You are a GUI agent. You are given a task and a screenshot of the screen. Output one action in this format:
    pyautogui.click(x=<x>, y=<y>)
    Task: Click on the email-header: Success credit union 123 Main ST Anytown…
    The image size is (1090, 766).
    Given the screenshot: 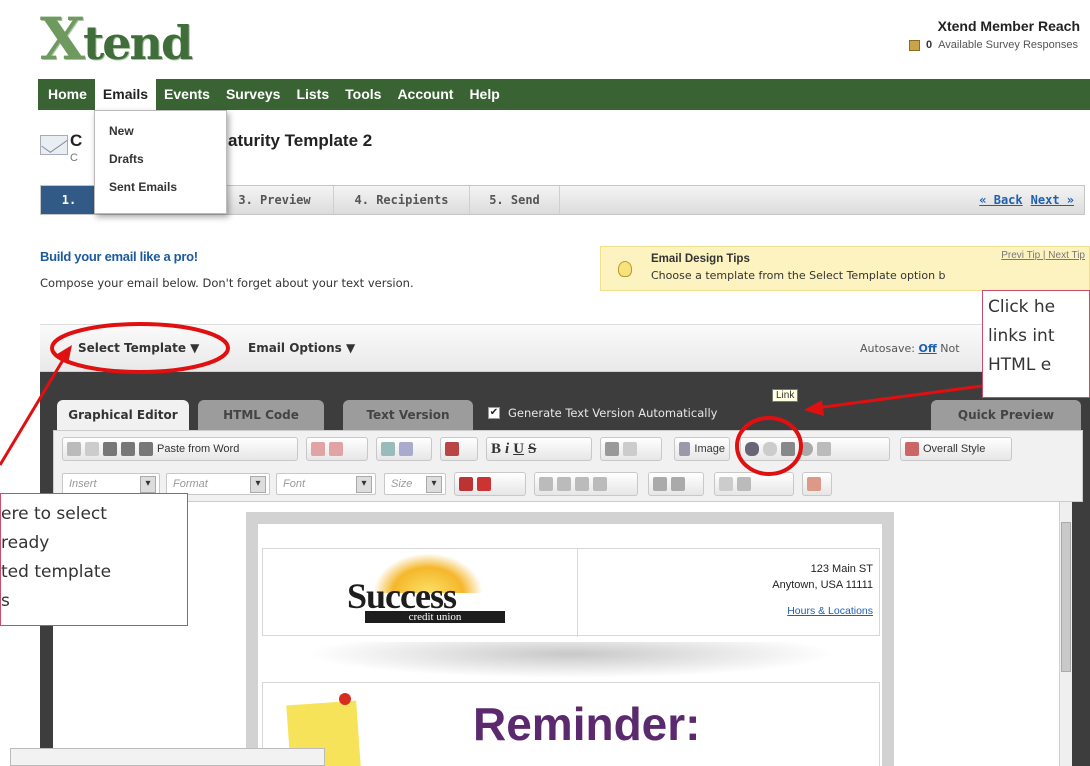 What is the action you would take?
    pyautogui.click(x=571, y=592)
    